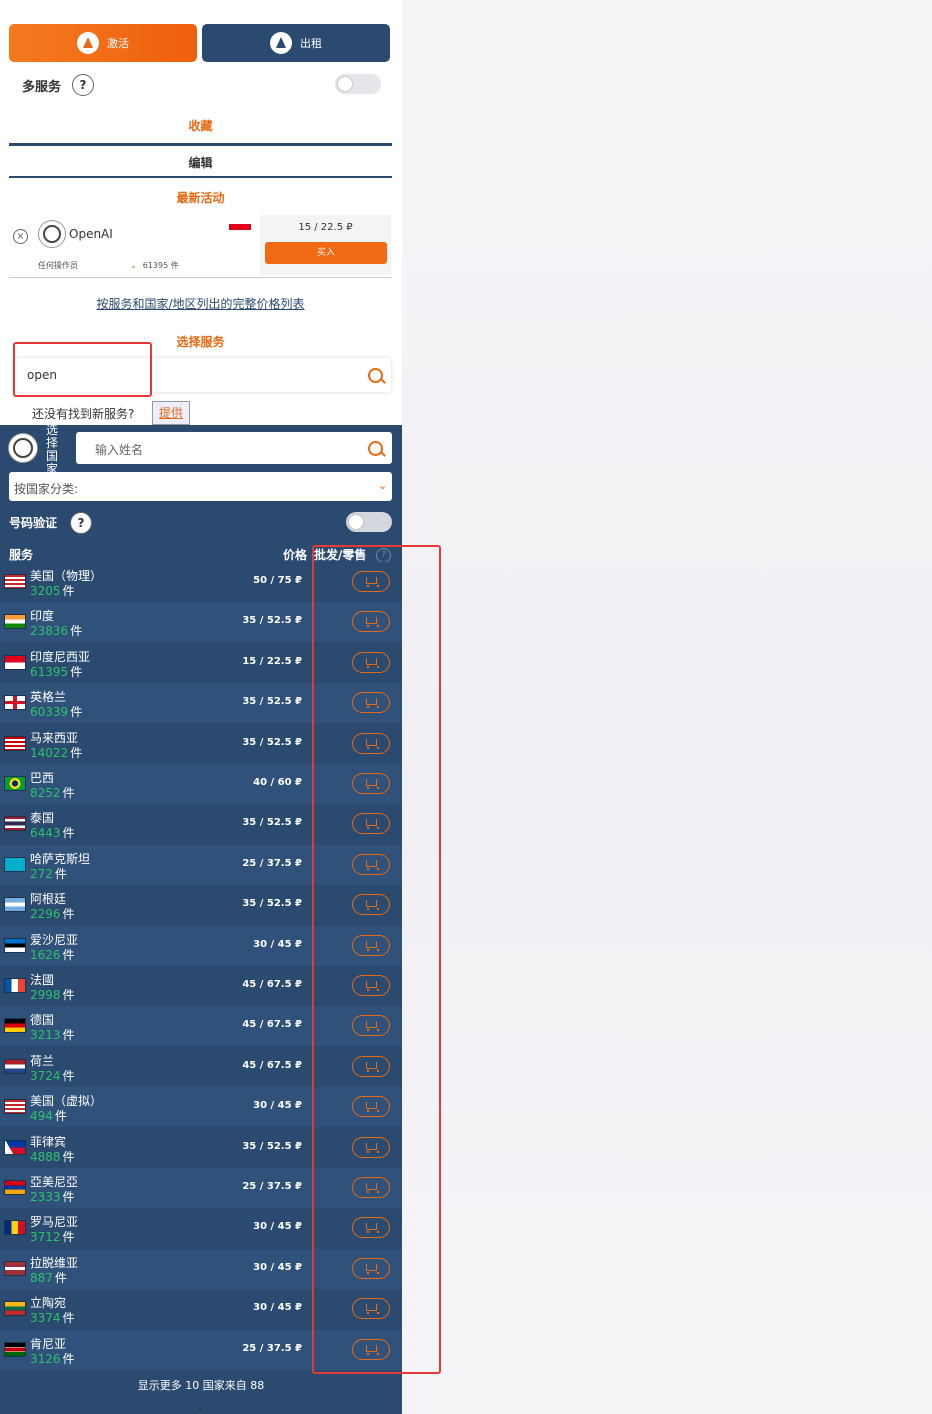  I want to click on country-count: 8252 件, so click(52, 792).